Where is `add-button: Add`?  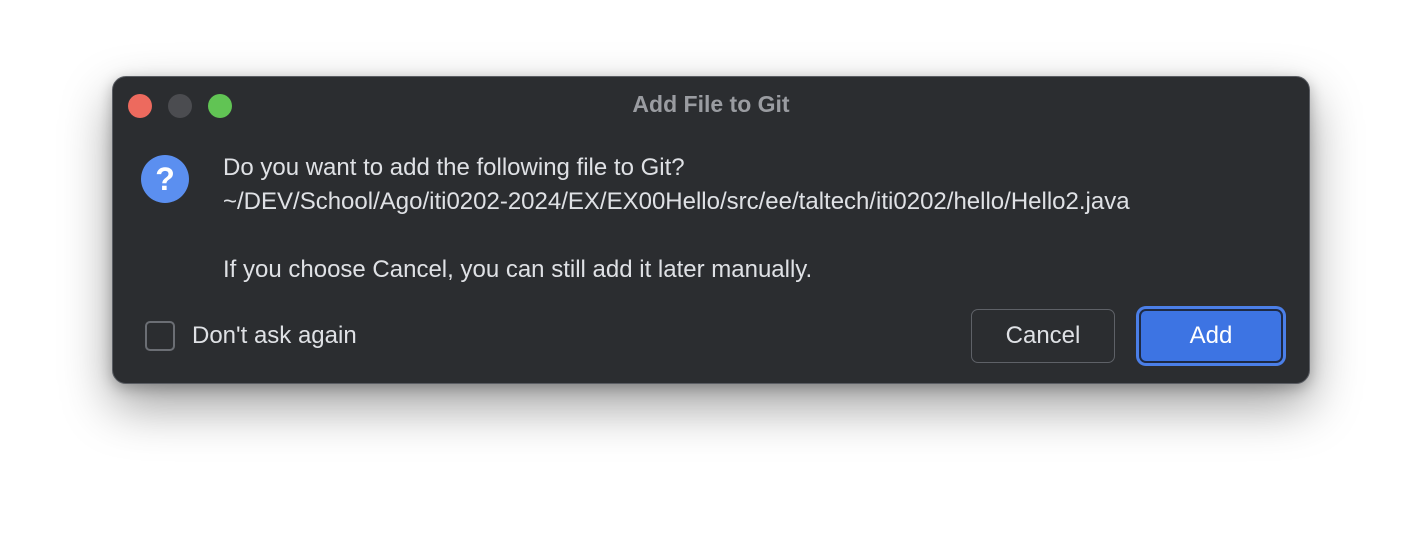 add-button: Add is located at coordinates (1211, 336).